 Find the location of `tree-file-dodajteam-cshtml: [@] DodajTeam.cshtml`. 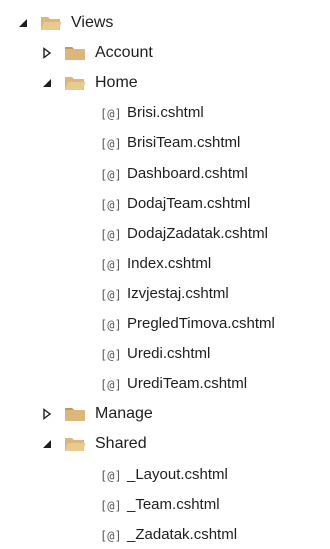

tree-file-dodajteam-cshtml: [@] DodajTeam.cshtml is located at coordinates (175, 203).